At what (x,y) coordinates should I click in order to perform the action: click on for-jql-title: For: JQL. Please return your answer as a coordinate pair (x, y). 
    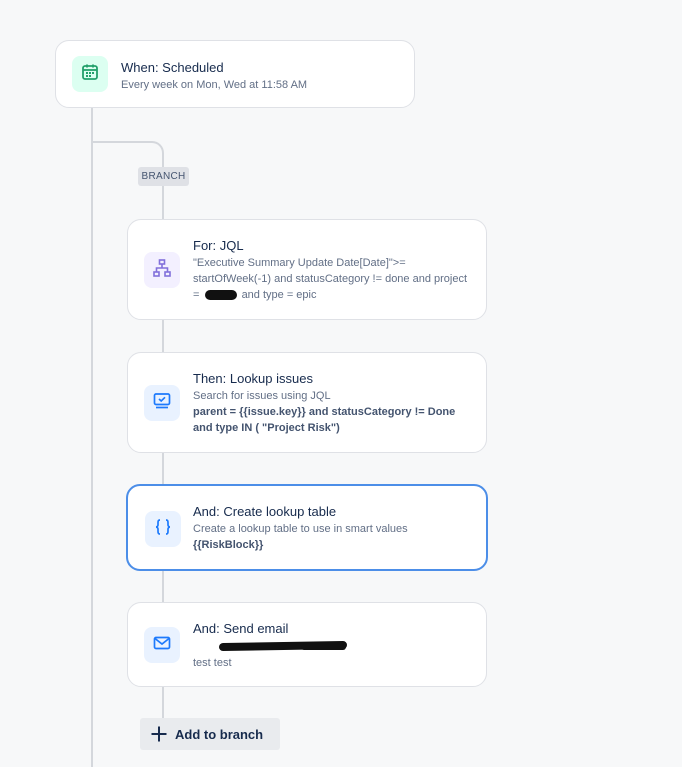
    Looking at the image, I should click on (218, 245).